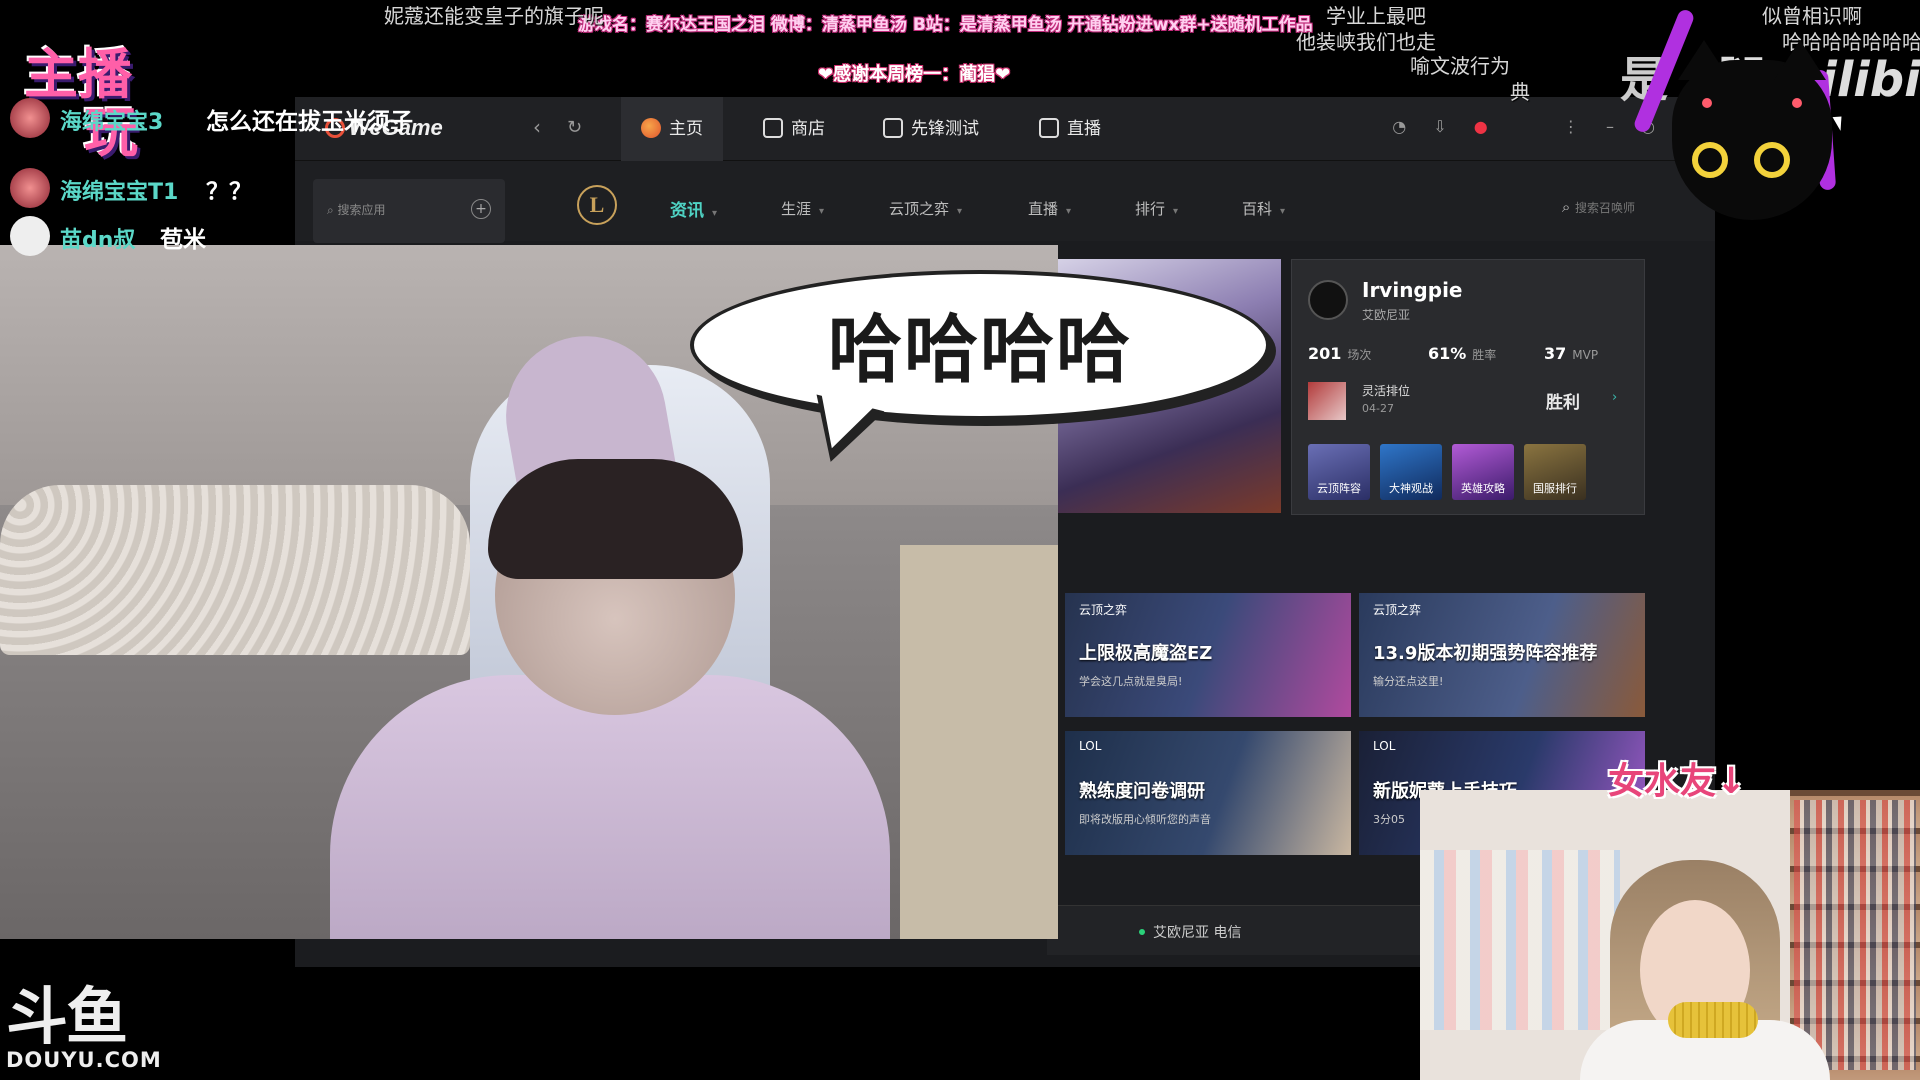 The height and width of the screenshot is (1080, 1920). Describe the element at coordinates (1208, 793) in the screenshot. I see `news-card: LOL 熟练度问卷调研 即将改版用心倾听您的声音` at that location.